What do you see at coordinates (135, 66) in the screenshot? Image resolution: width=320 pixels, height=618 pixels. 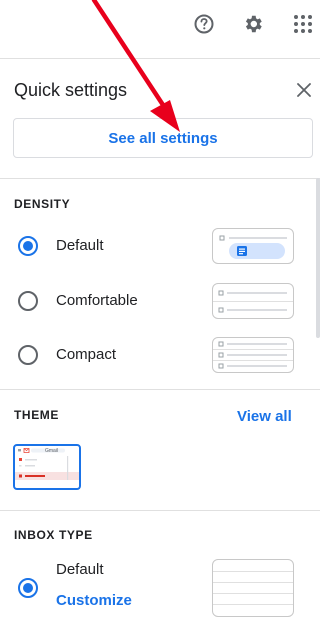 I see `annotation-arrow-icon` at bounding box center [135, 66].